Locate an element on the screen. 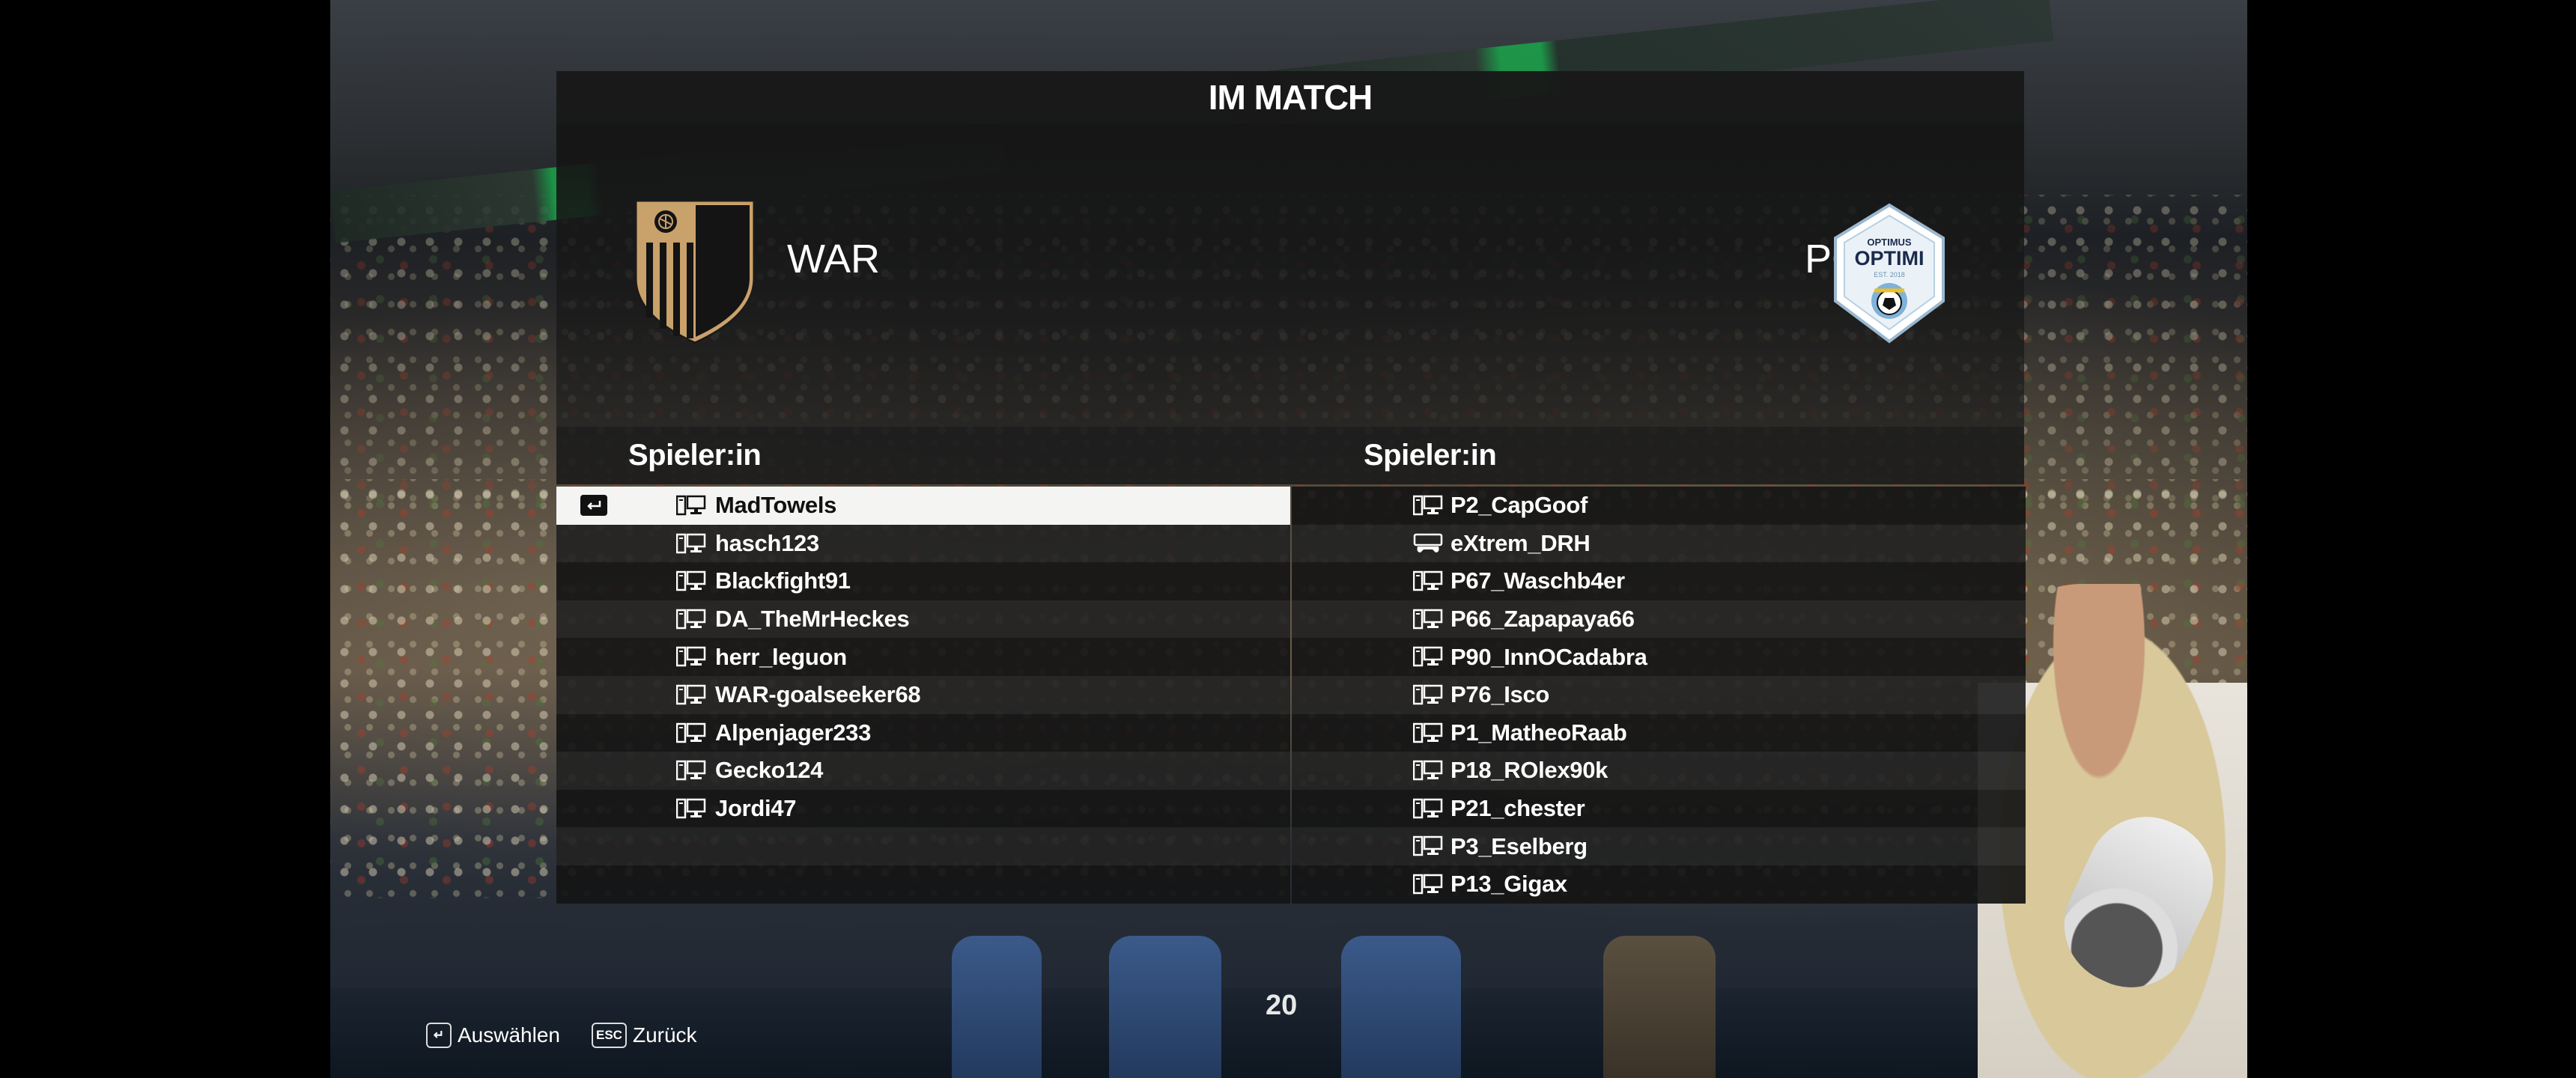 The width and height of the screenshot is (2576, 1078). player-name: P2_CapGoof is located at coordinates (1519, 505).